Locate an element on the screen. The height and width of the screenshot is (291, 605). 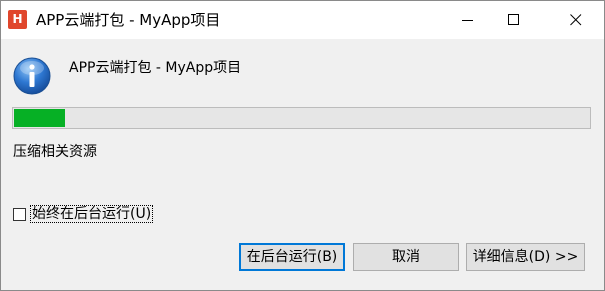
run-in-background-button: 在后台运行(B) is located at coordinates (292, 257).